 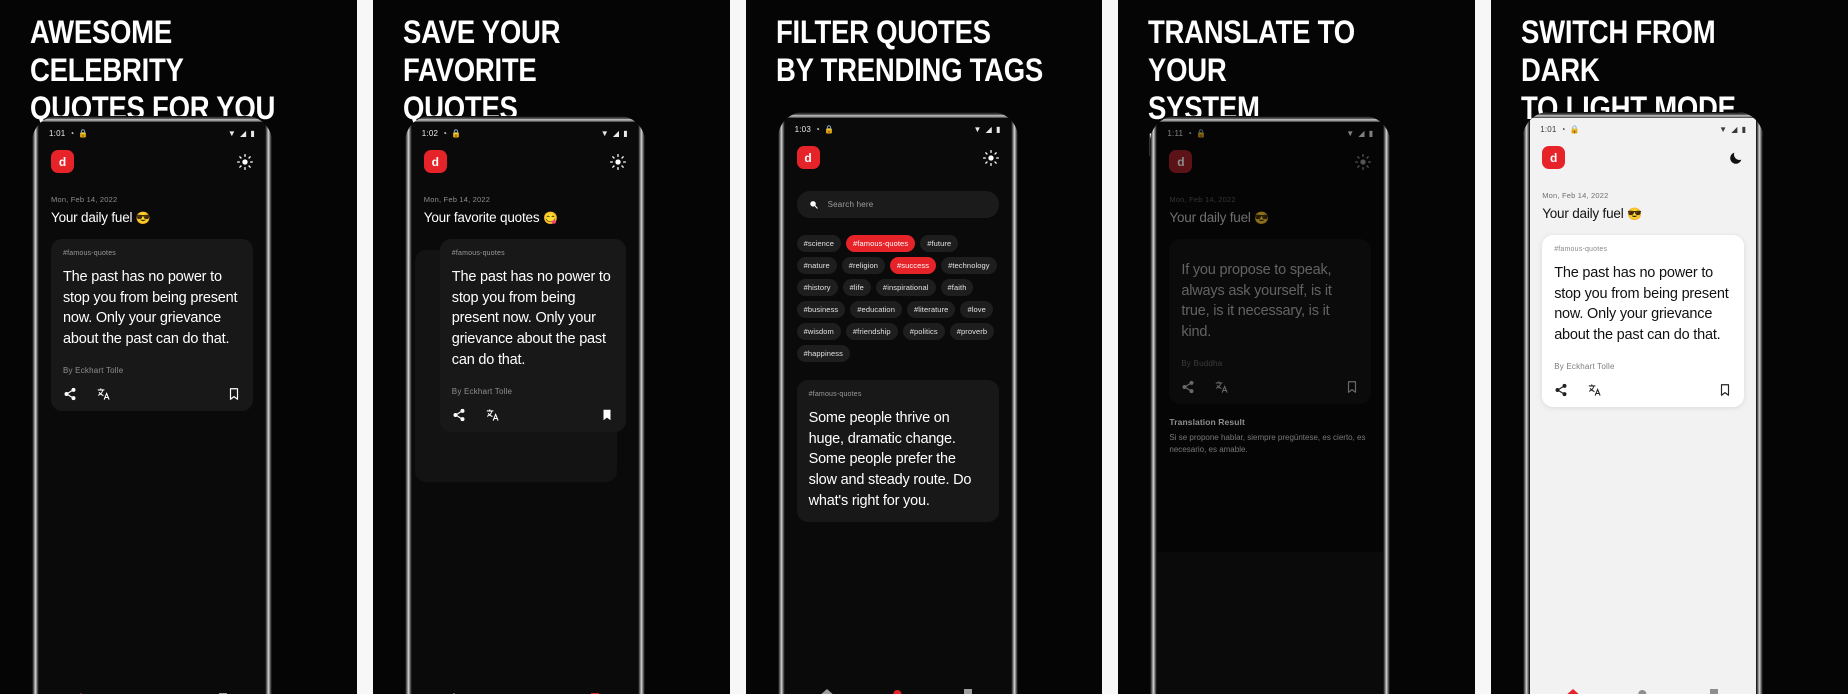 I want to click on tag-chip: #friendship, so click(x=871, y=331).